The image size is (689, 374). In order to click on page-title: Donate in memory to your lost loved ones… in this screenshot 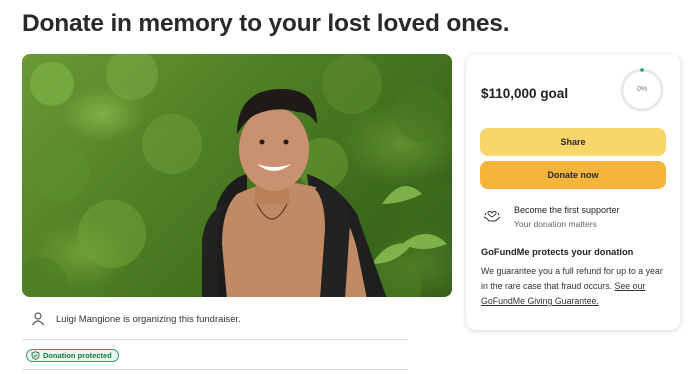, I will do `click(266, 23)`.